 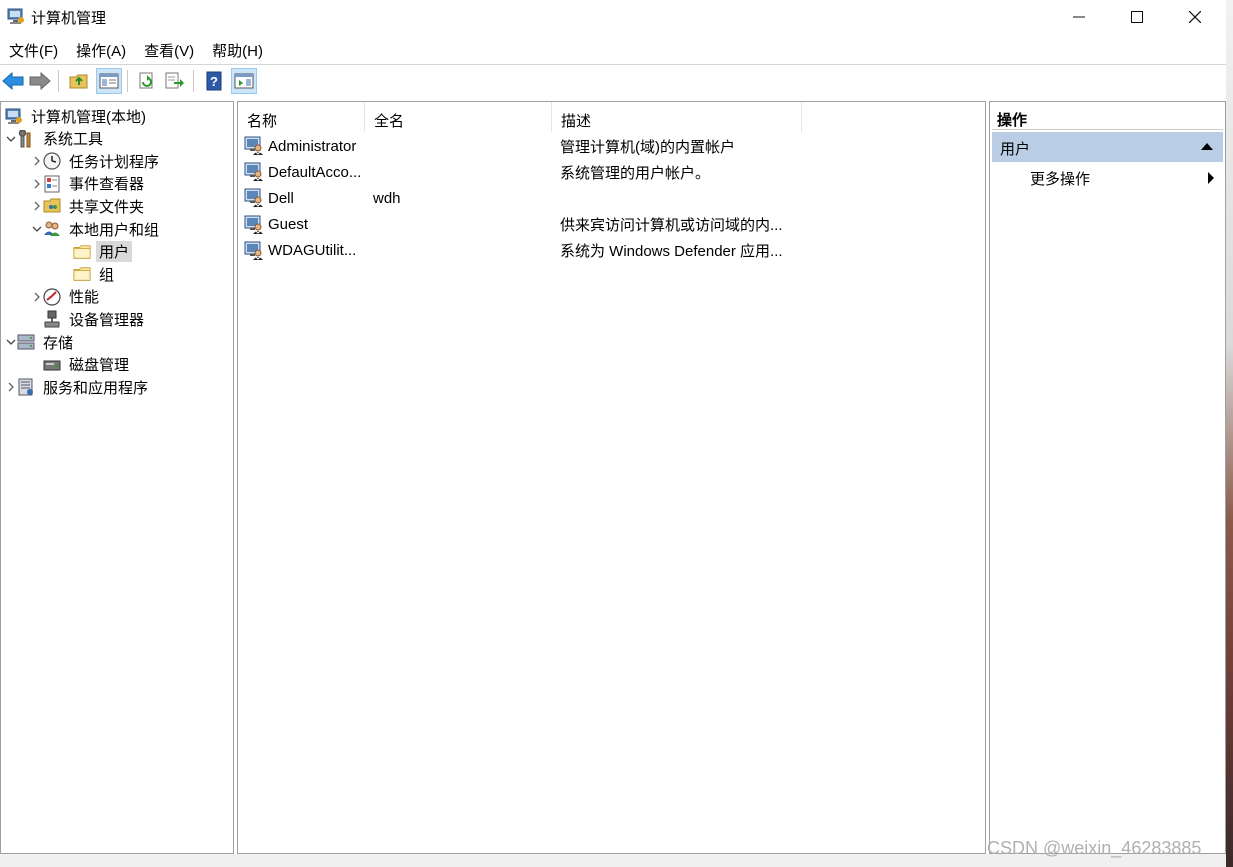 I want to click on column-header-fullname: 全名, so click(x=458, y=117).